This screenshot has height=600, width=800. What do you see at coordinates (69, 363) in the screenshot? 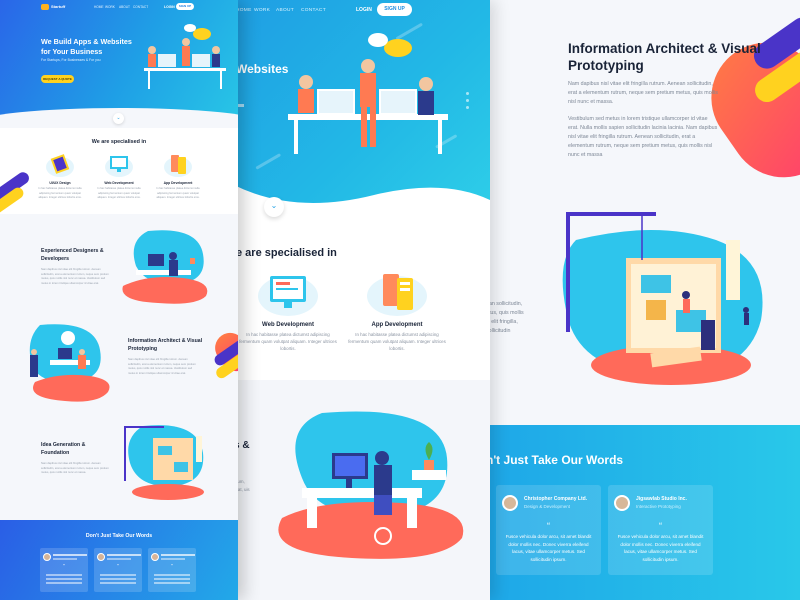
I see `architect-illustration` at bounding box center [69, 363].